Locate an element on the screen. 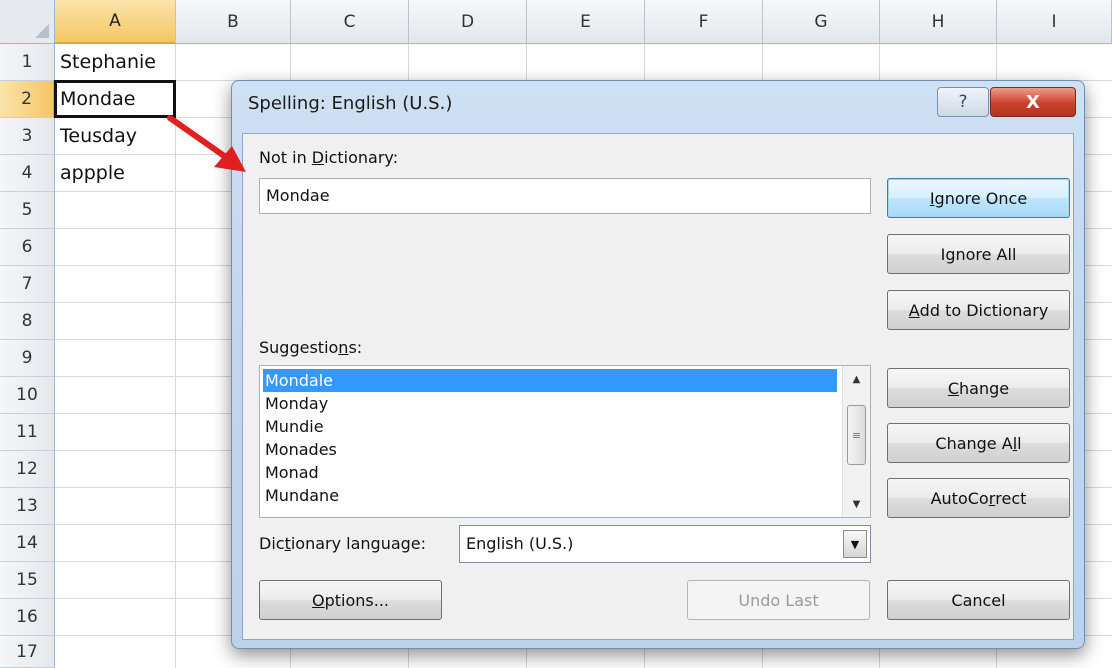  help-icon: ? is located at coordinates (963, 102).